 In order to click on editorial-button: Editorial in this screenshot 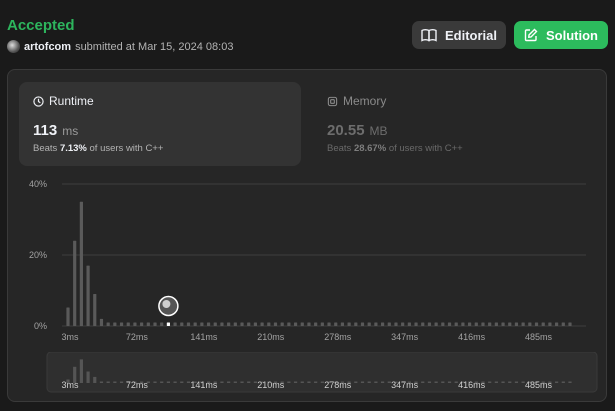, I will do `click(459, 35)`.